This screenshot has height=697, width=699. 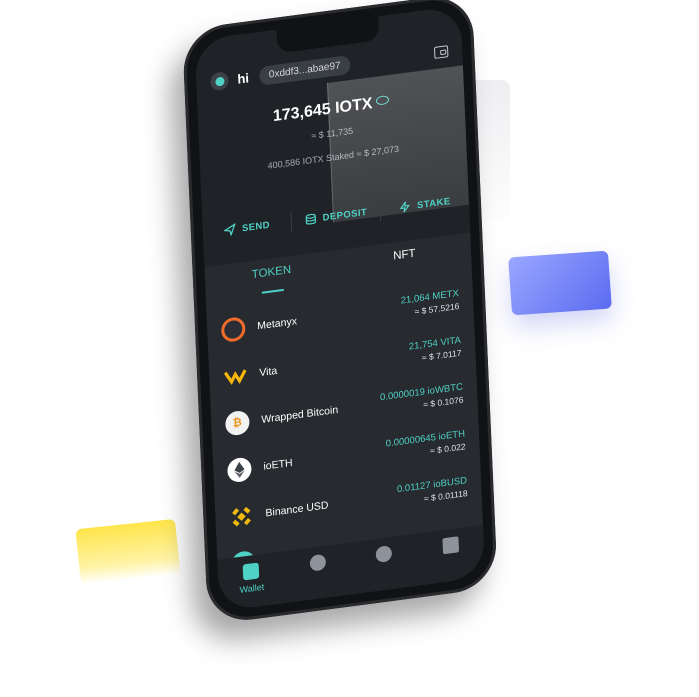 What do you see at coordinates (433, 203) in the screenshot?
I see `stake-label: STAKE` at bounding box center [433, 203].